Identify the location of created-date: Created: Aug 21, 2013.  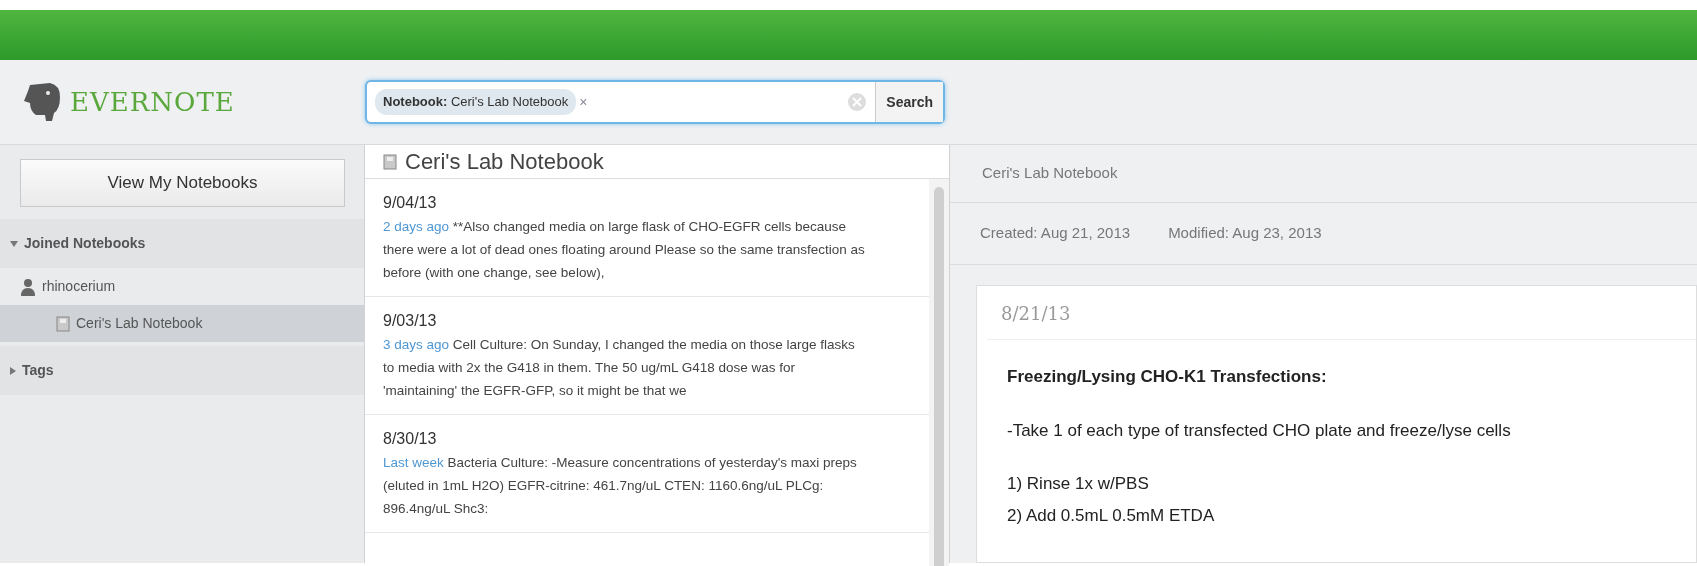
(1055, 233).